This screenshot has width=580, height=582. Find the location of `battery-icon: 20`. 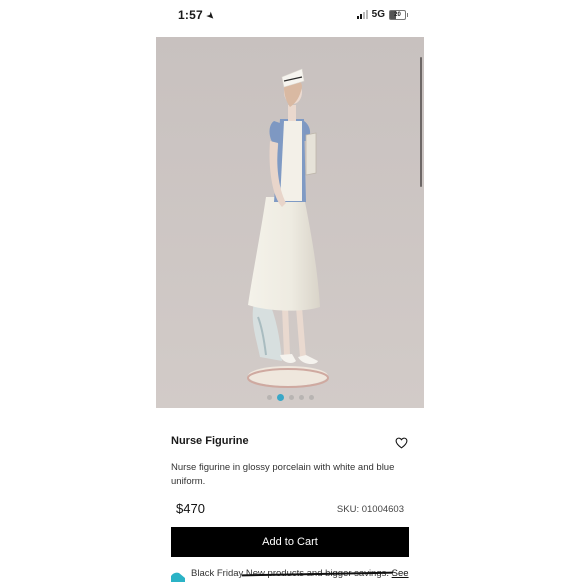

battery-icon: 20 is located at coordinates (398, 14).